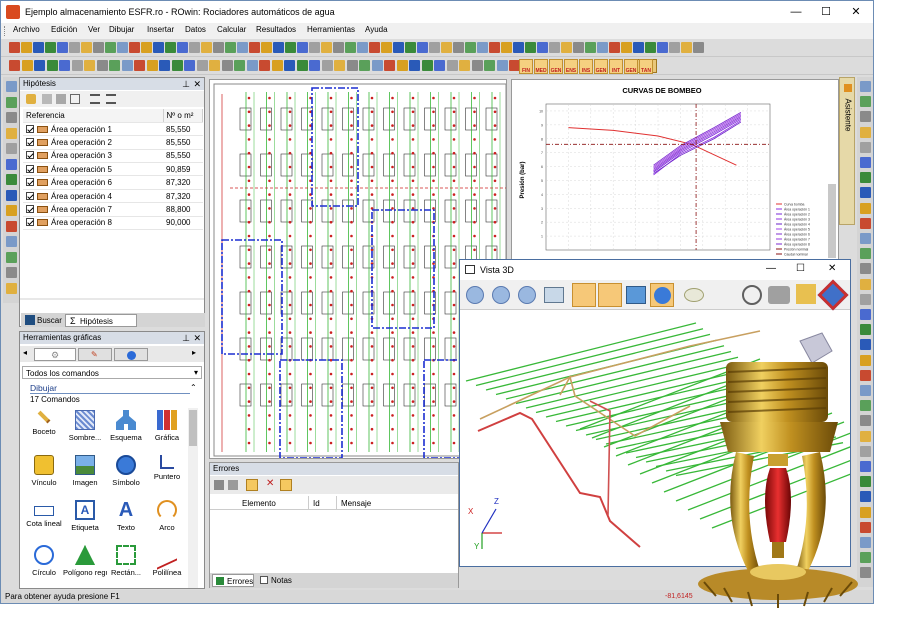  Describe the element at coordinates (610, 295) in the screenshot. I see `rotate-icon` at that location.